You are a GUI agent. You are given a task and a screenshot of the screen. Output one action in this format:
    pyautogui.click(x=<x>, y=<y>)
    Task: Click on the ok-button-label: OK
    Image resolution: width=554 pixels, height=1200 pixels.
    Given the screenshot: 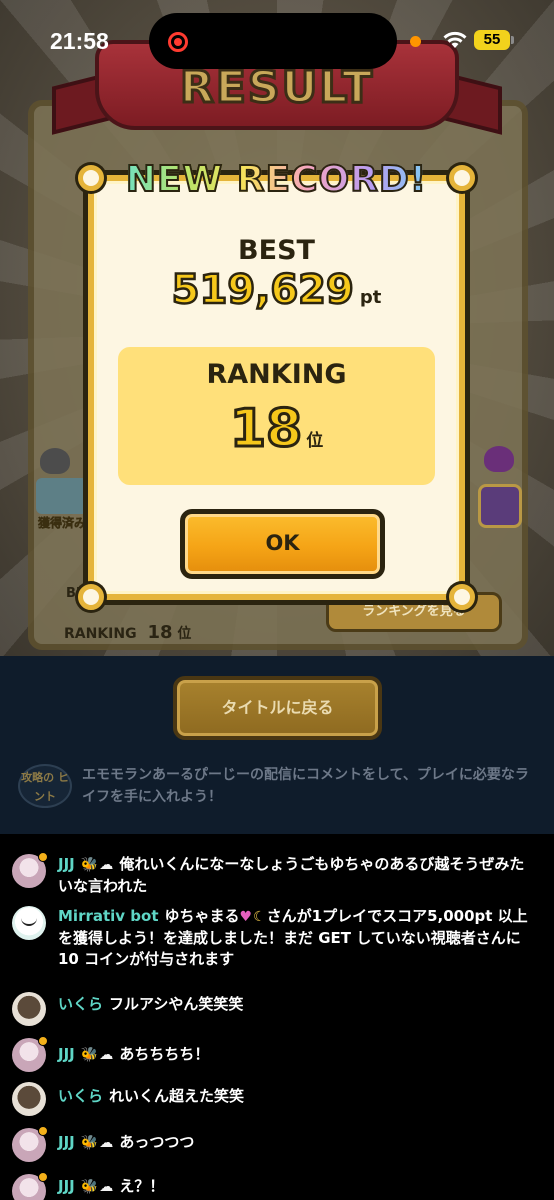 What is the action you would take?
    pyautogui.click(x=282, y=543)
    